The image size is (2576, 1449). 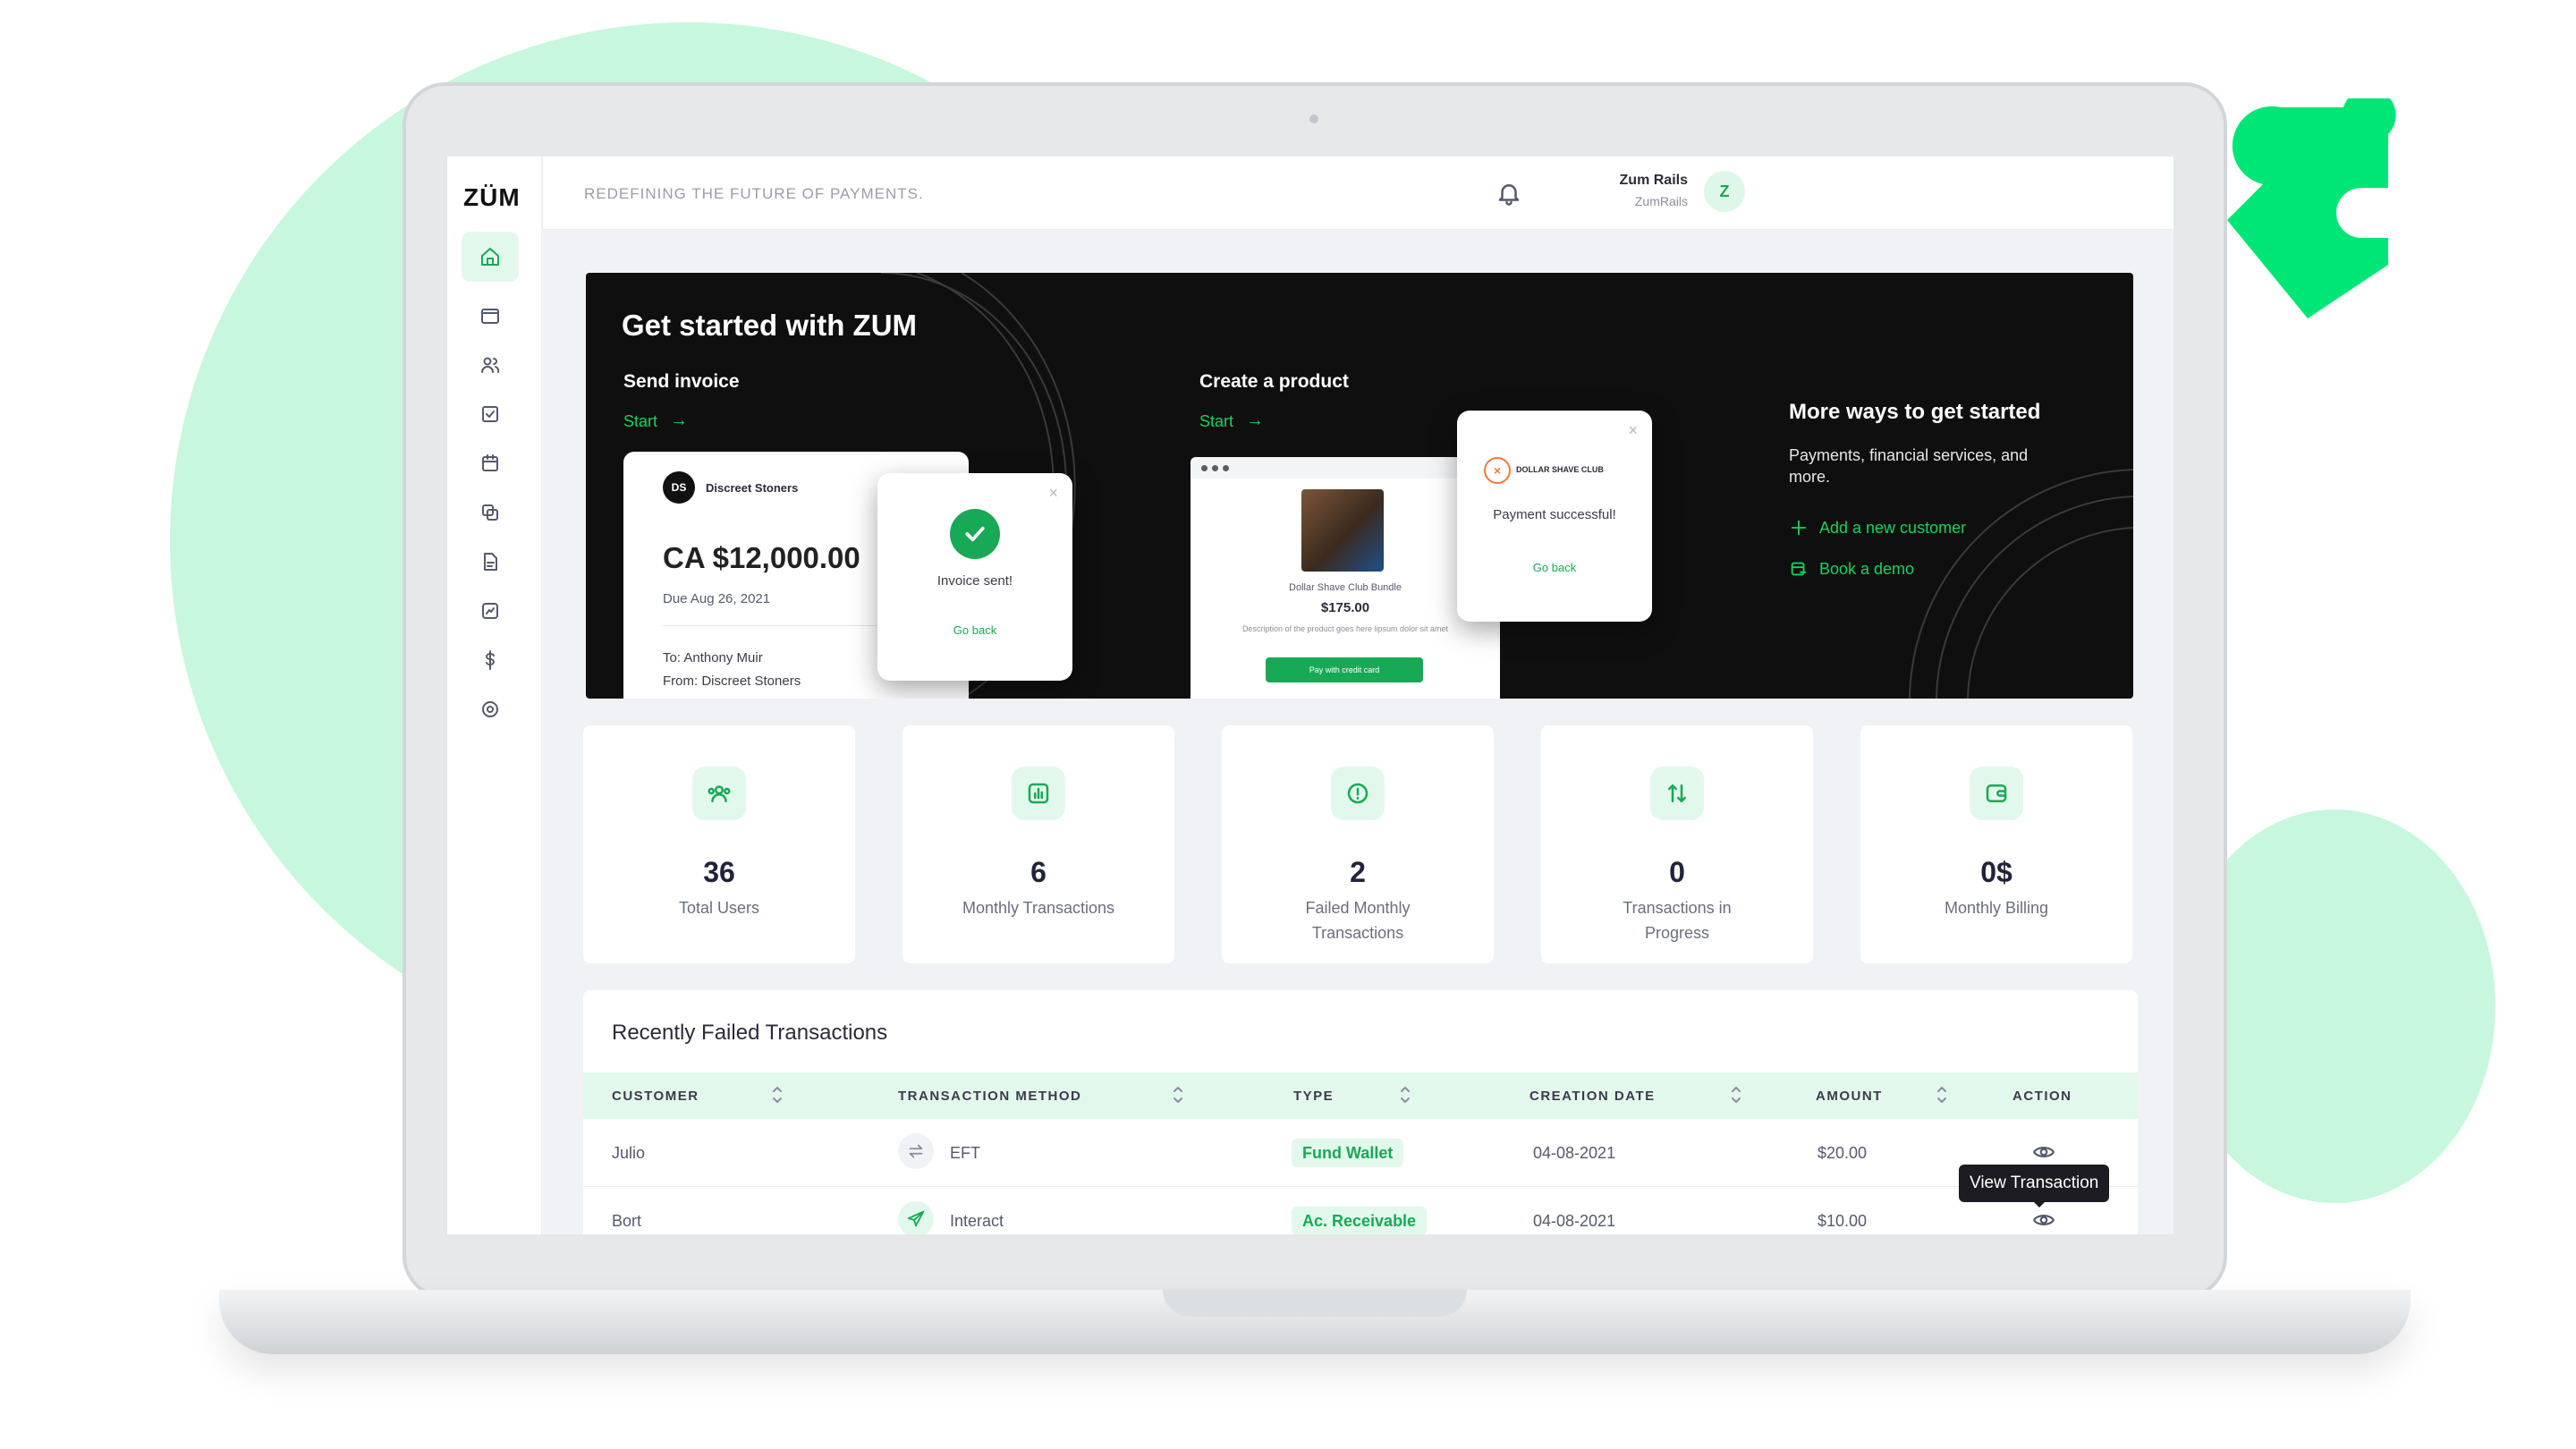 I want to click on swap-arrows-icon, so click(x=1677, y=793).